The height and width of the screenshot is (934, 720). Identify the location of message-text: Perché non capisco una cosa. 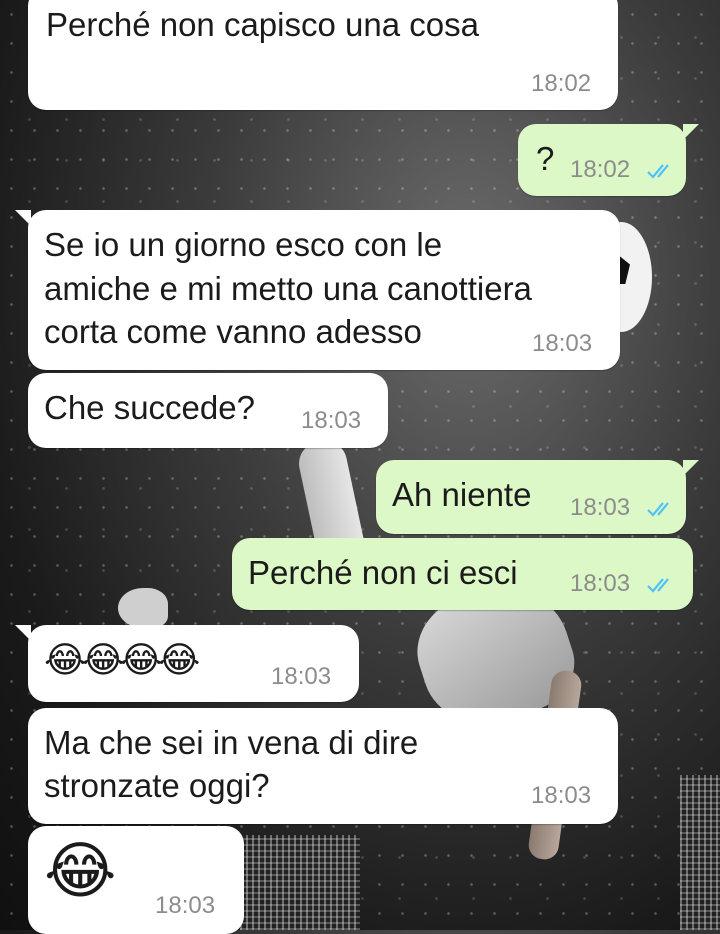
(262, 24).